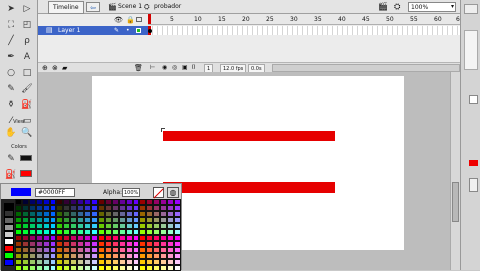  Describe the element at coordinates (93, 7) in the screenshot. I see `back-arrow-icon: ⇦` at that location.